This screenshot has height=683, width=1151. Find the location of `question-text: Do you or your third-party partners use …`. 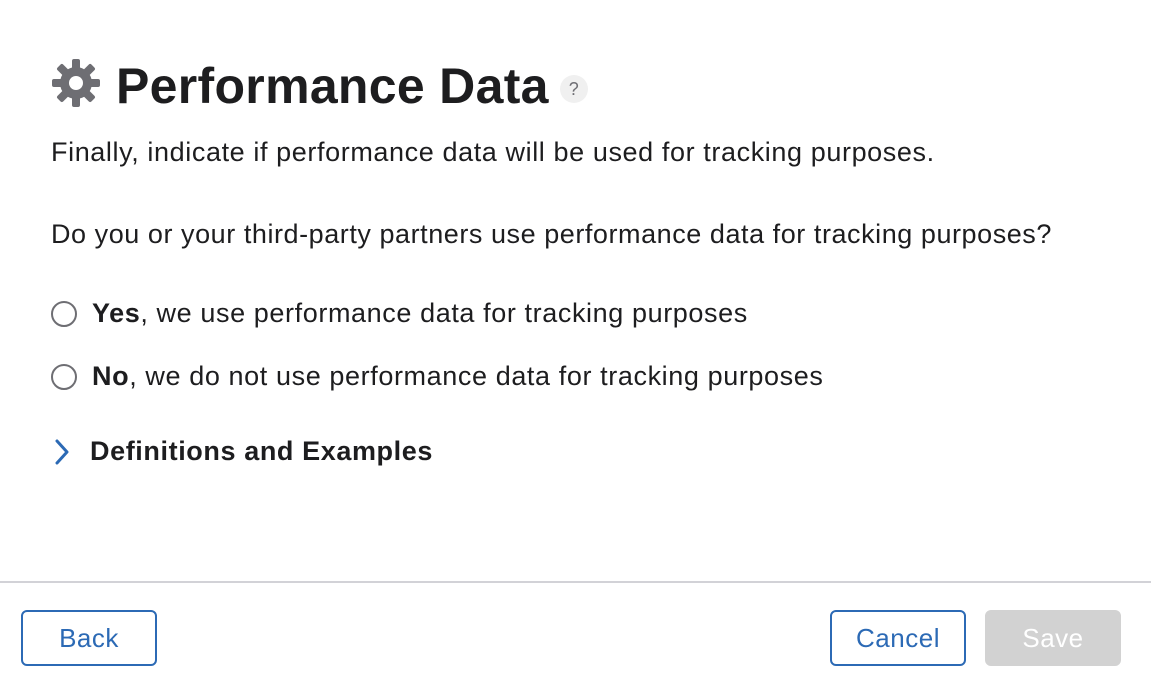

question-text: Do you or your third-party partners use … is located at coordinates (551, 234).